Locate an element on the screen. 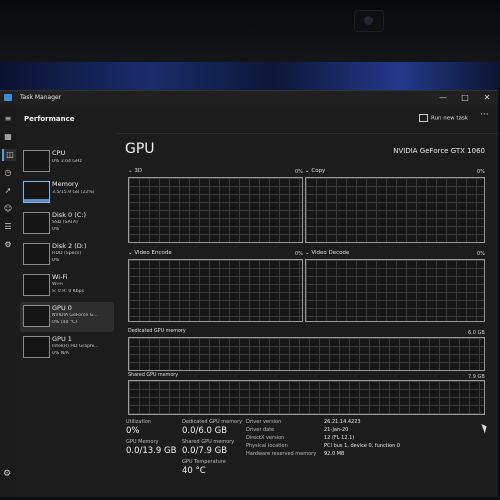 The image size is (500, 500). utilization-value: 0% is located at coordinates (133, 431).